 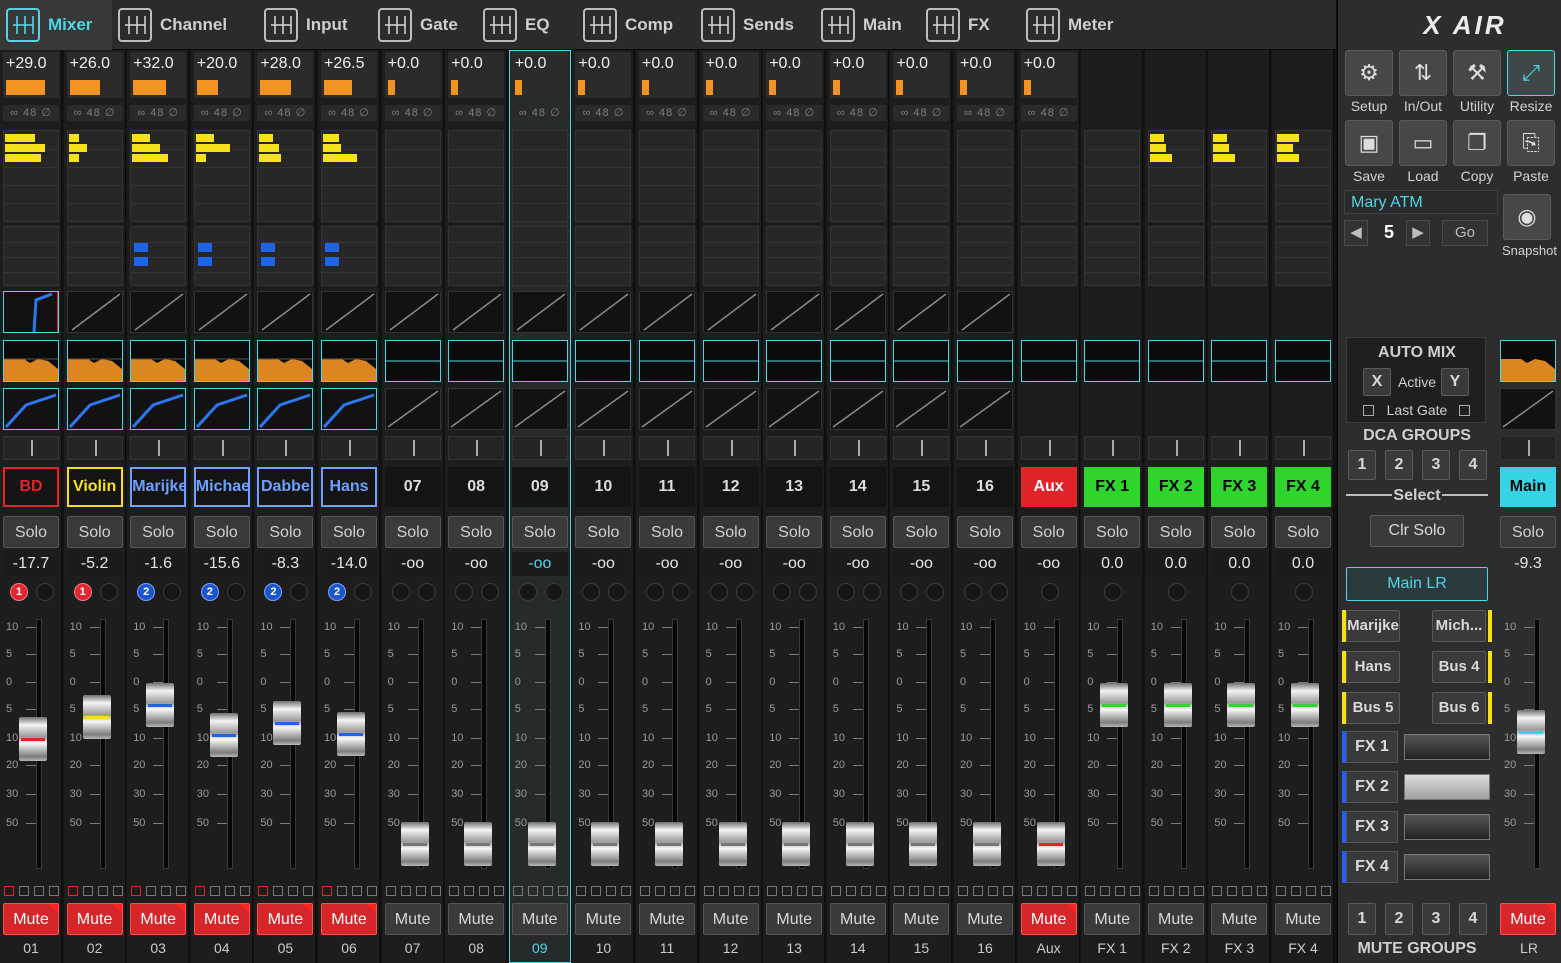 I want to click on tab-gate: Gate, so click(x=424, y=25).